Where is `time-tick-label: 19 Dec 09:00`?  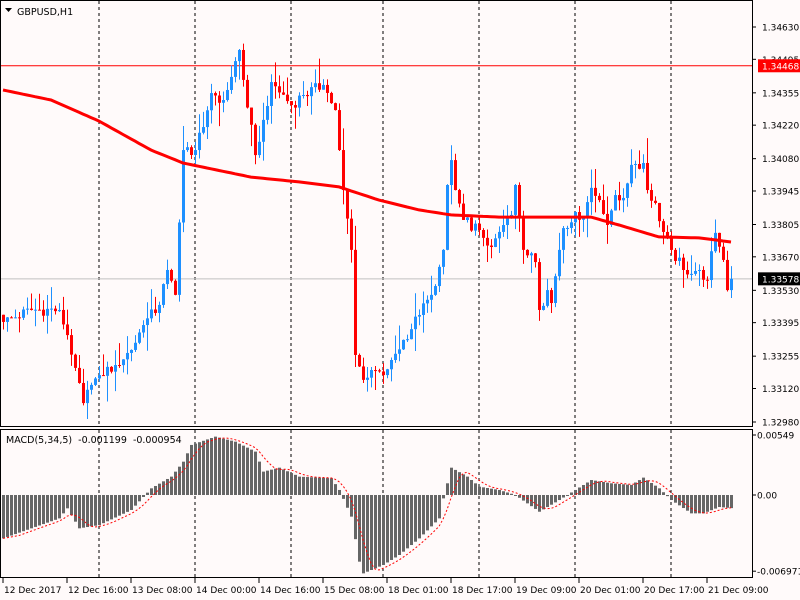 time-tick-label: 19 Dec 09:00 is located at coordinates (546, 591).